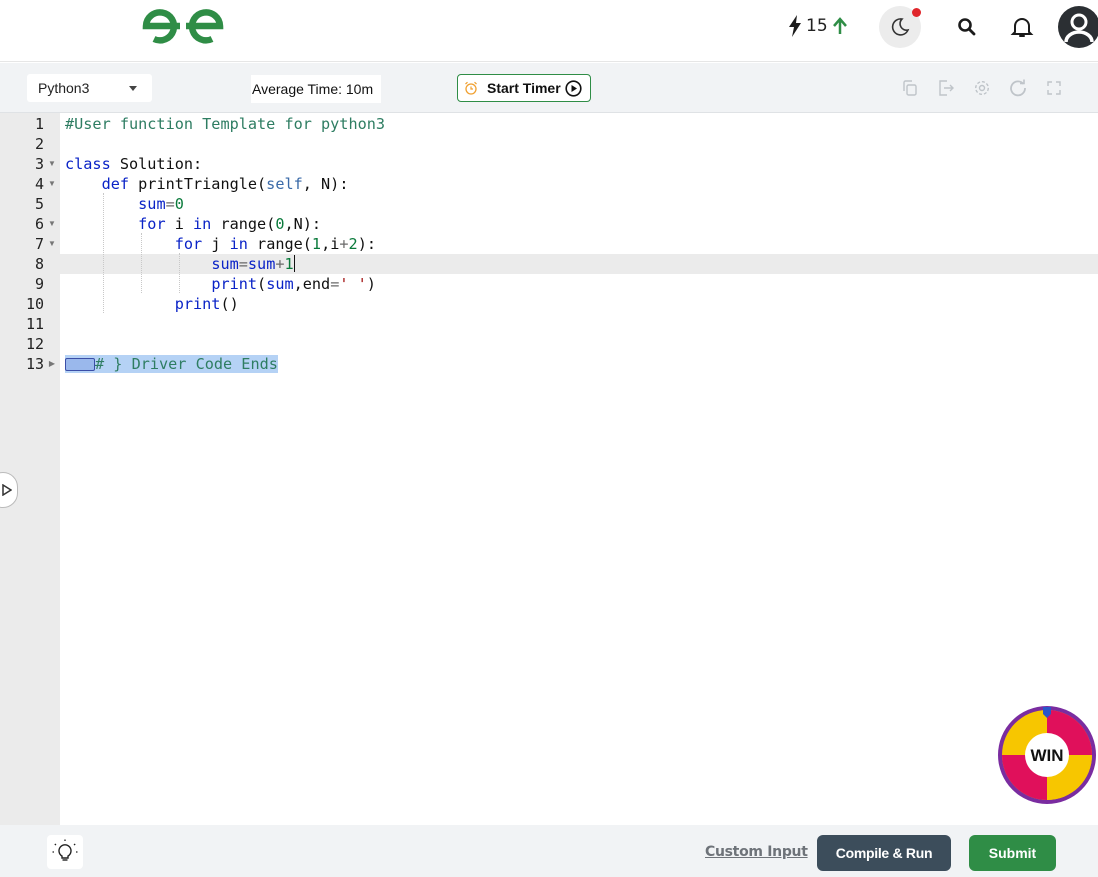 The image size is (1098, 877). I want to click on search-icon, so click(967, 27).